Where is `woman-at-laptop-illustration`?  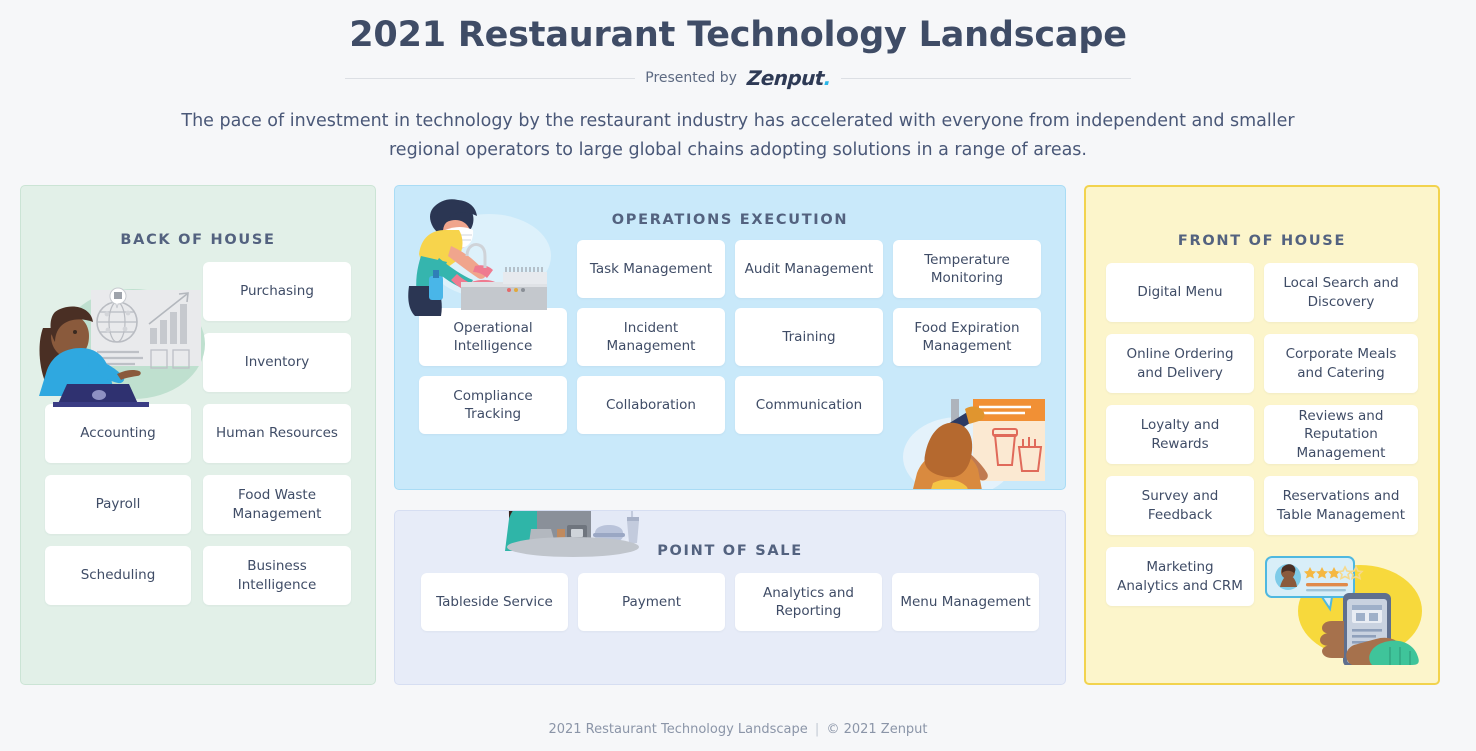 woman-at-laptop-illustration is located at coordinates (122, 347).